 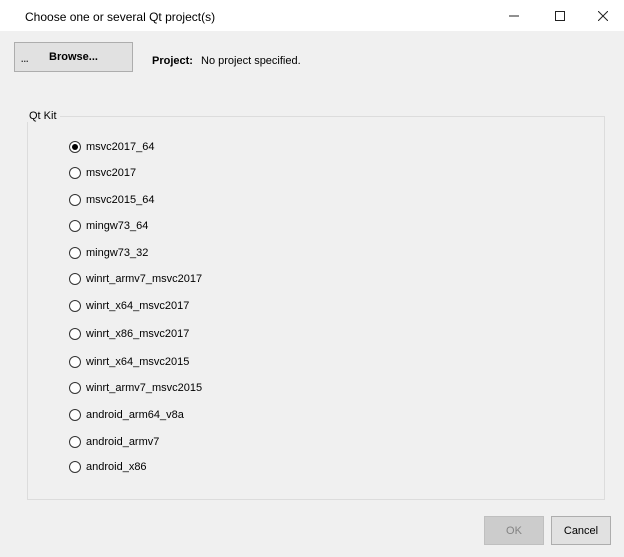 I want to click on radio-winrt_armv7_msvc2017: winrt_armv7_msvc2017, so click(x=135, y=279).